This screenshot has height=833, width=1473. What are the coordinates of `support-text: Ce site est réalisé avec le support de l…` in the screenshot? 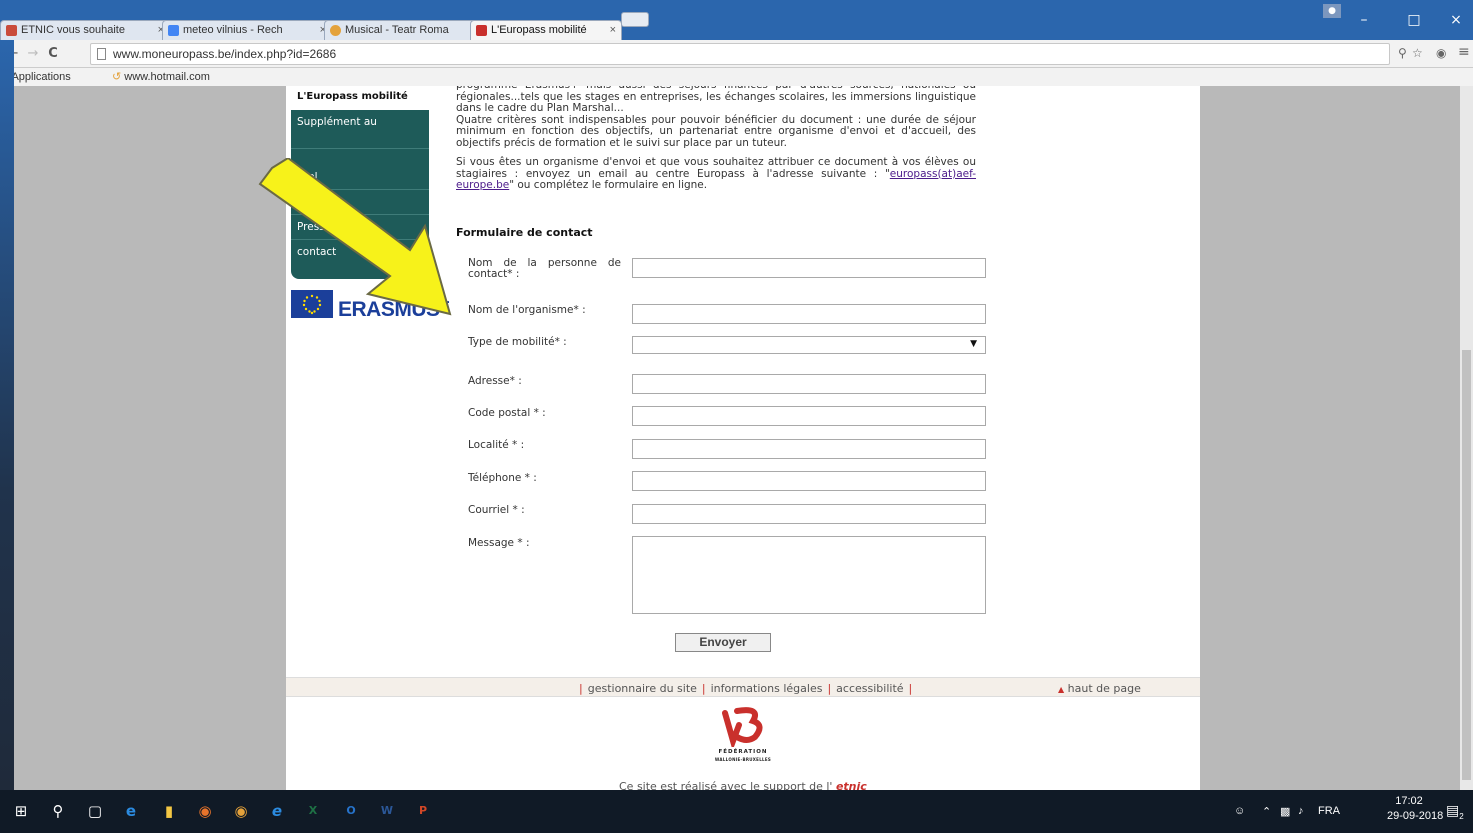 It's located at (743, 785).